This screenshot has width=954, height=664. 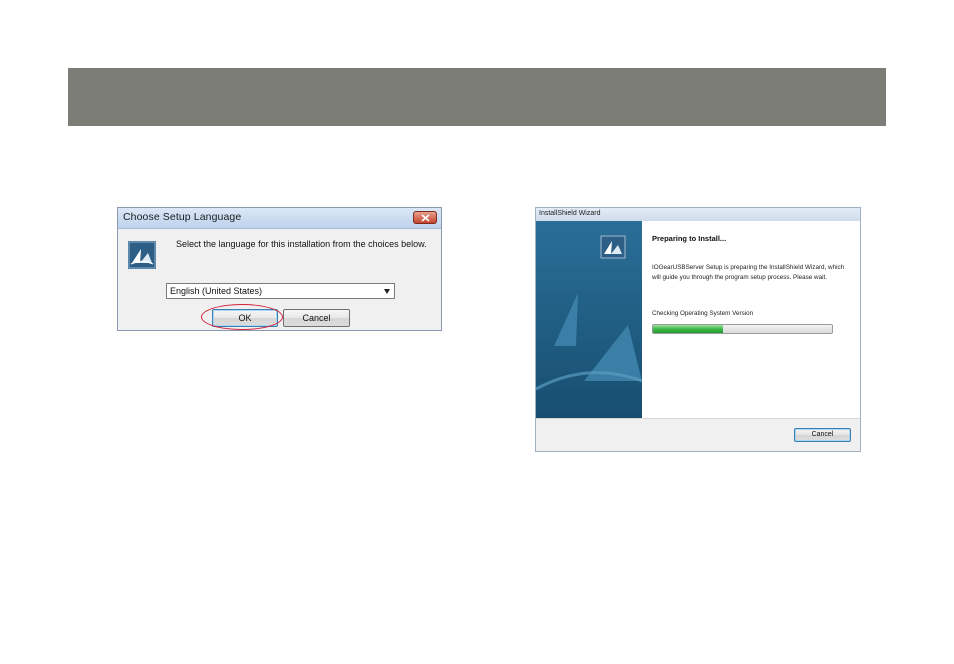 I want to click on close-button, so click(x=425, y=217).